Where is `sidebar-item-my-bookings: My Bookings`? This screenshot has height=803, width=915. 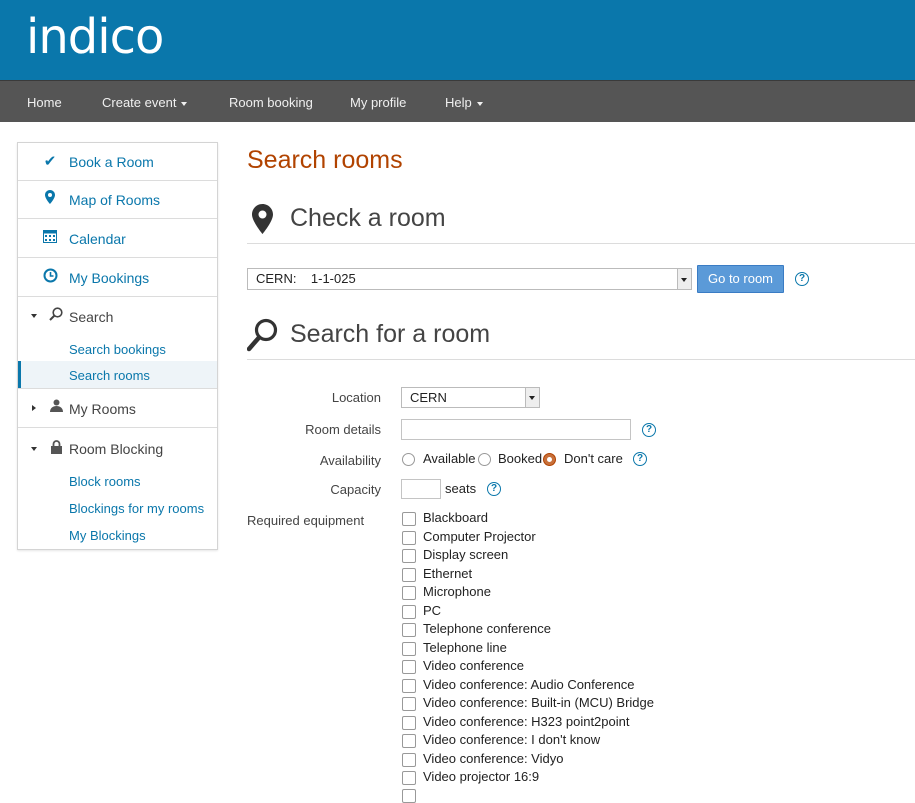
sidebar-item-my-bookings: My Bookings is located at coordinates (117, 277).